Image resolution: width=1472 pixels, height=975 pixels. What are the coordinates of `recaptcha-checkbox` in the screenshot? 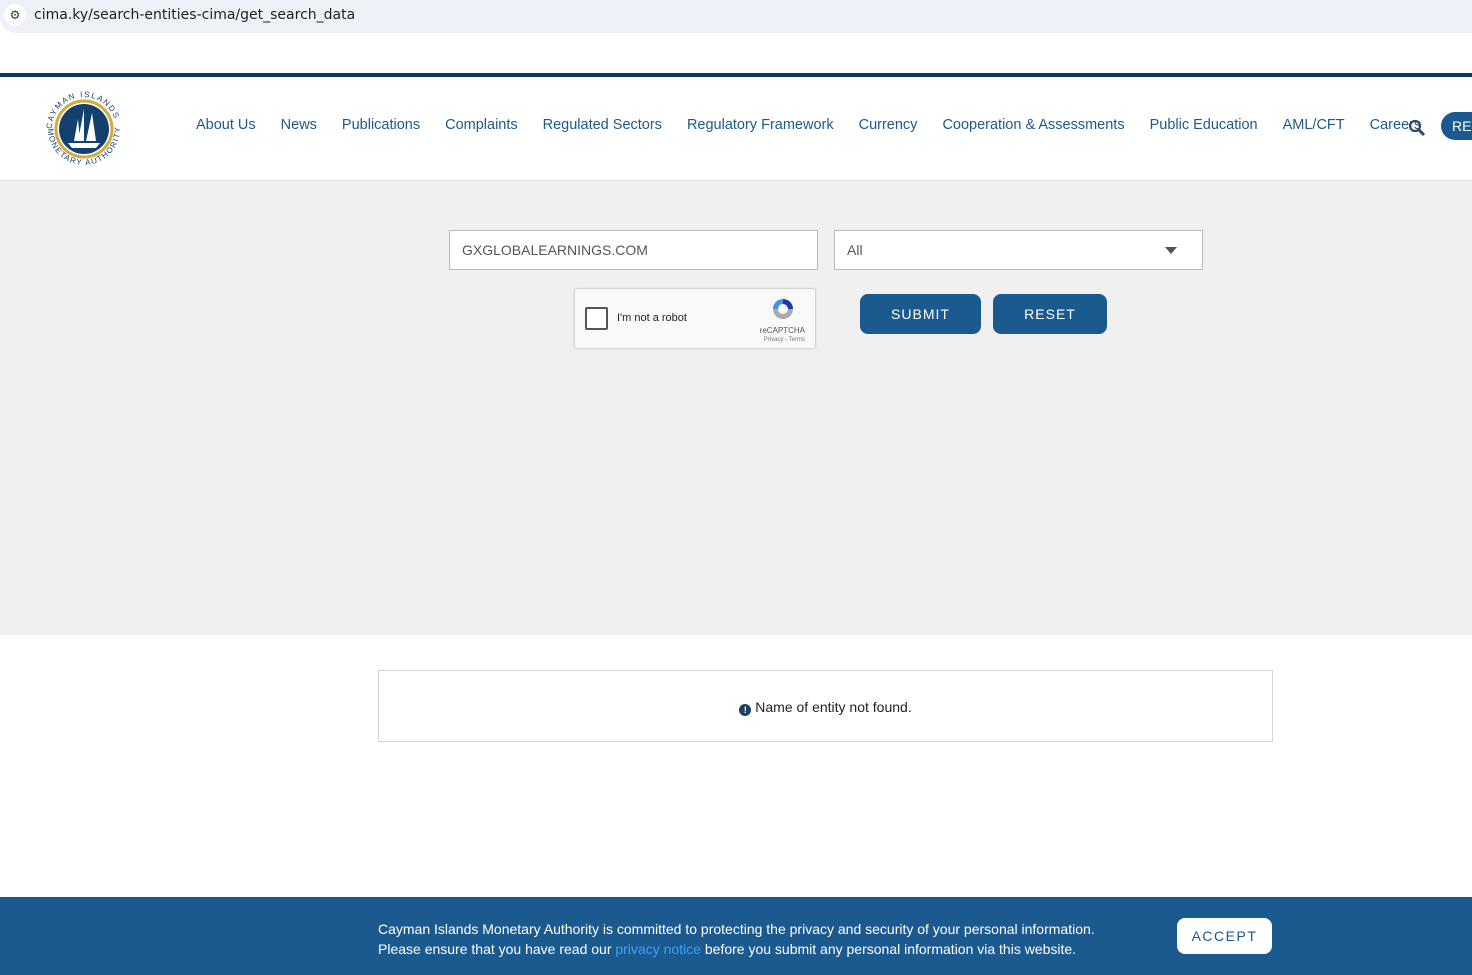 It's located at (596, 318).